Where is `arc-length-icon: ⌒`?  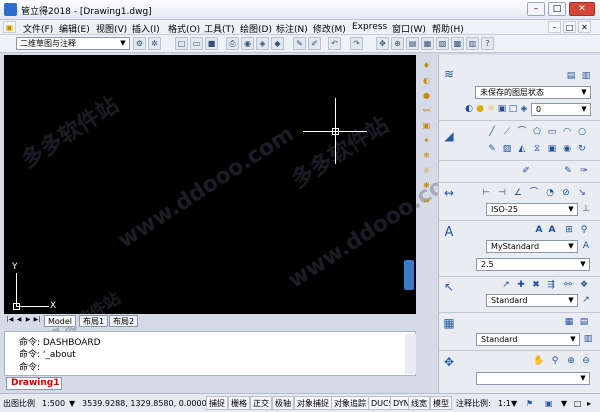 arc-length-icon: ⌒ is located at coordinates (534, 193).